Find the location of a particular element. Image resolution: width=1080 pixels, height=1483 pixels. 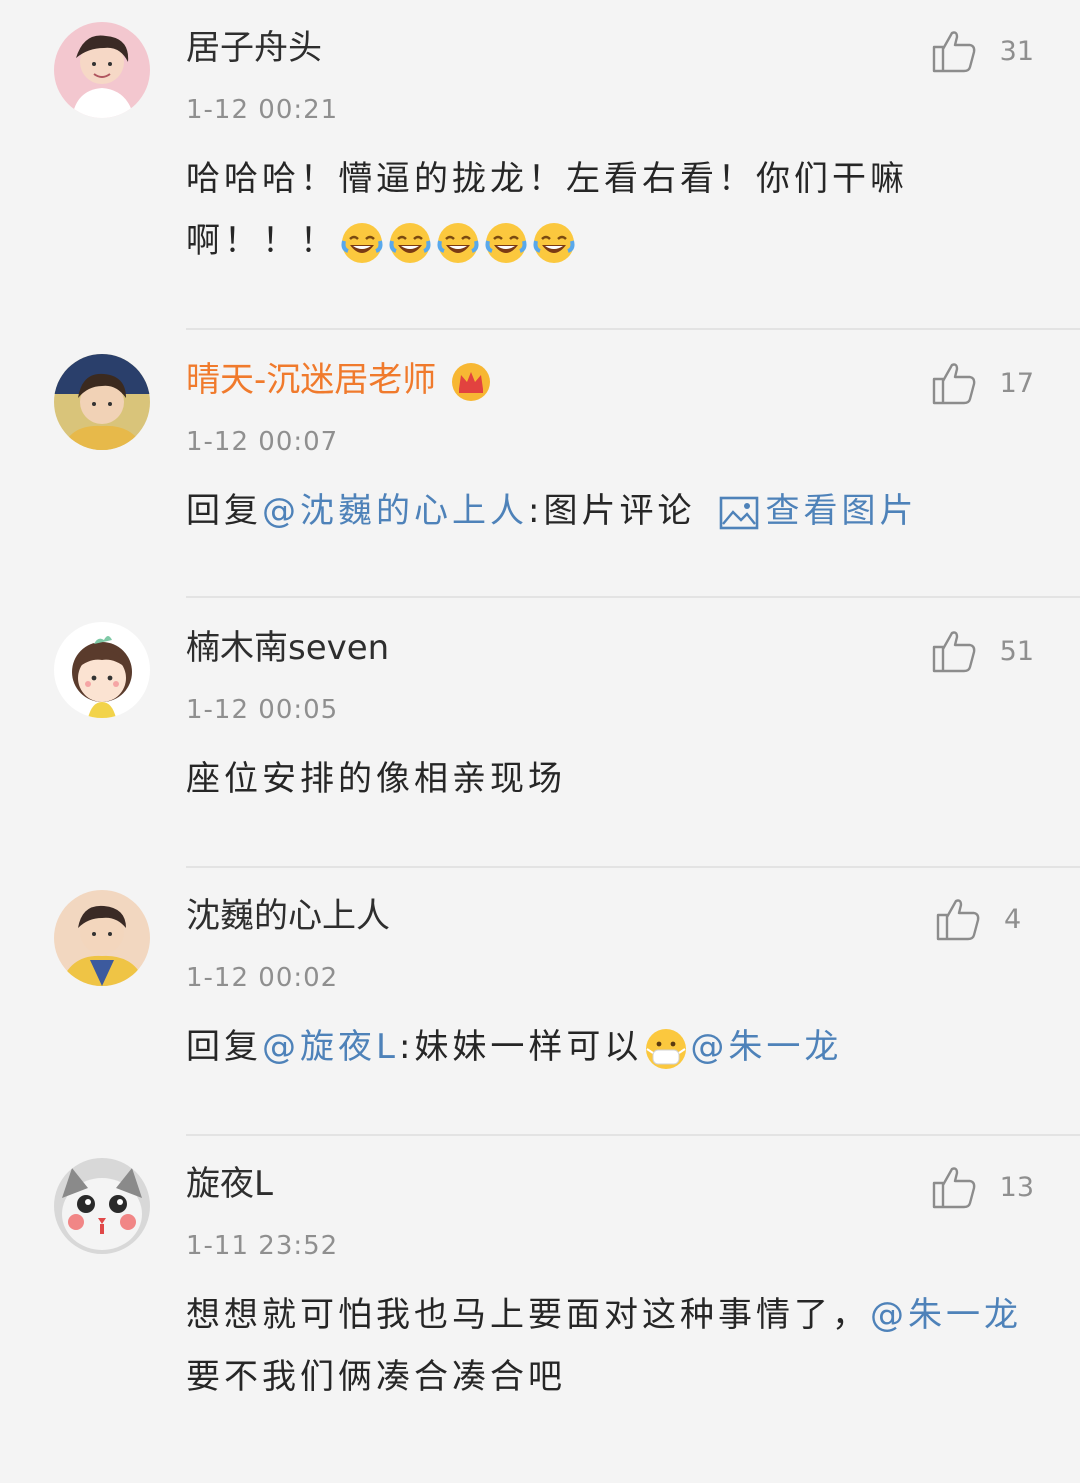

username: 沈巍的心上人 is located at coordinates (288, 916).